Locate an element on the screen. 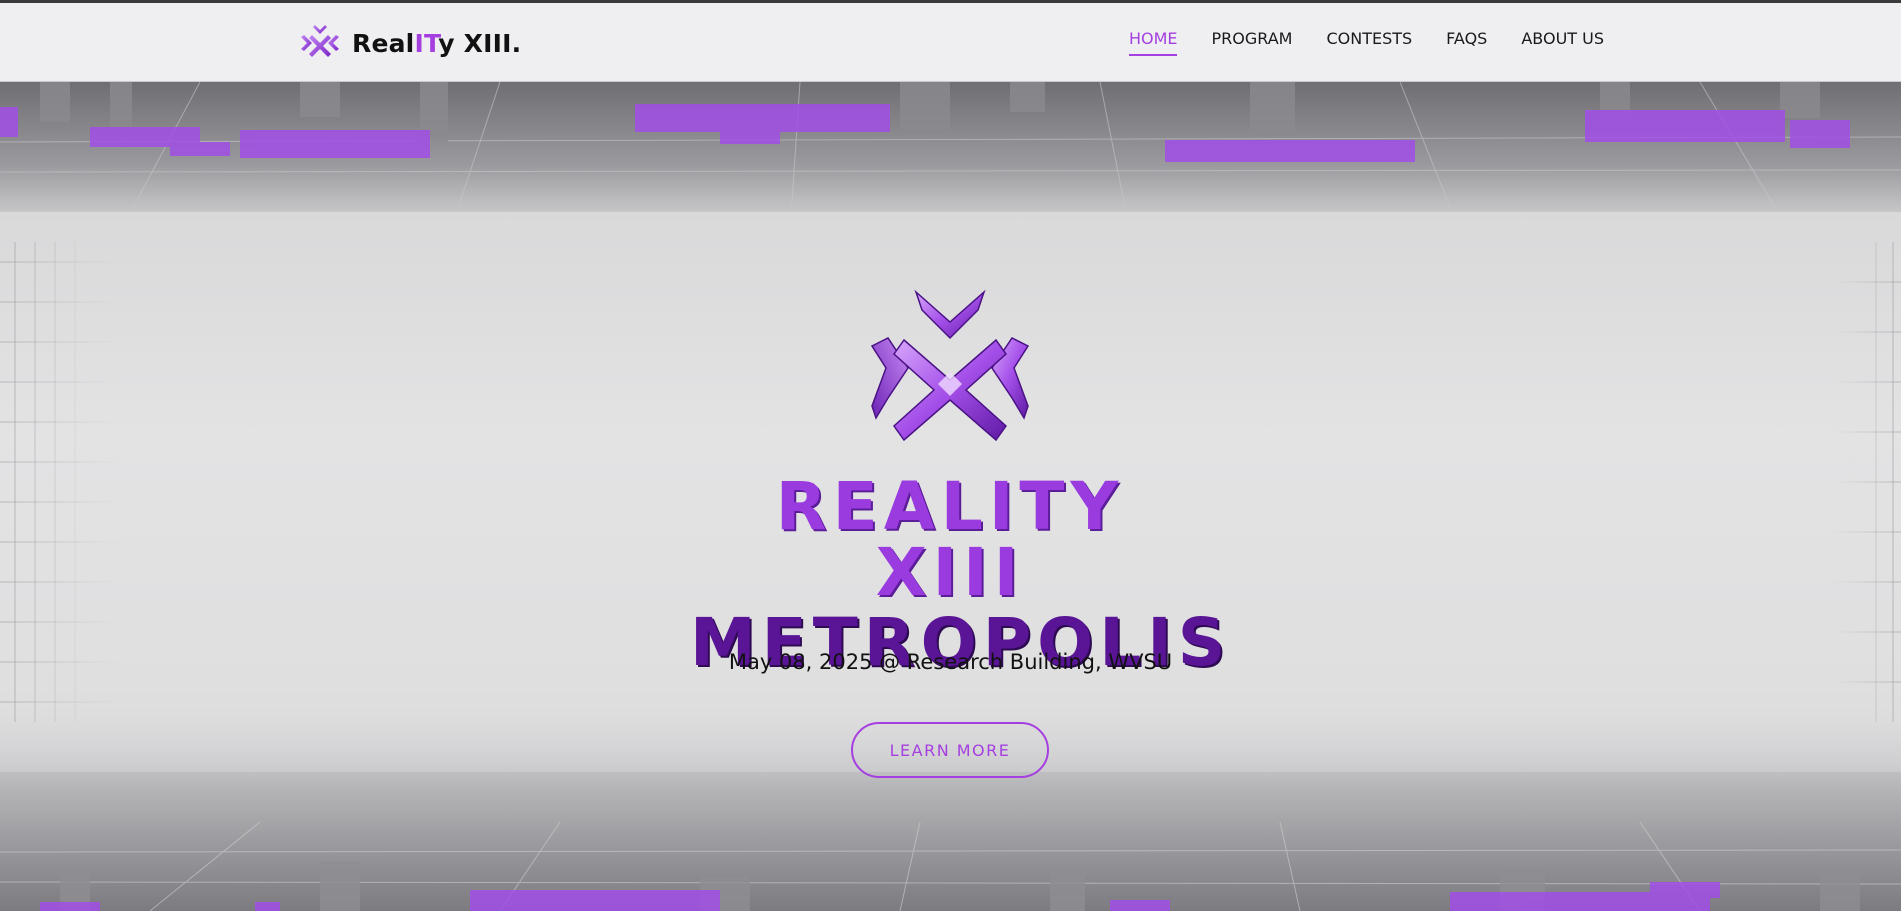 The image size is (1901, 911). hero-title: REALITY XIII METROPOLIS is located at coordinates (957, 572).